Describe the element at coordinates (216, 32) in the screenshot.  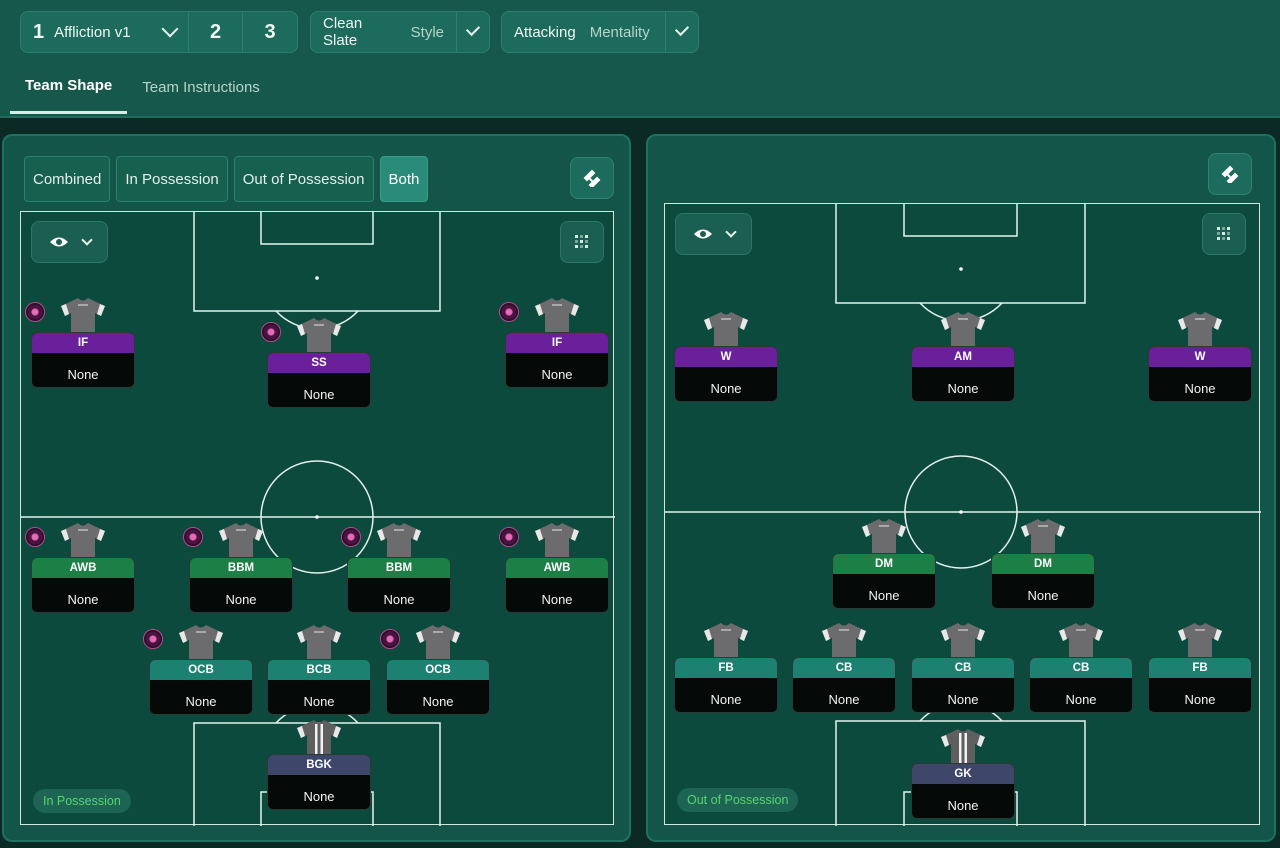
I see `tactic-slot-2-button: 2` at that location.